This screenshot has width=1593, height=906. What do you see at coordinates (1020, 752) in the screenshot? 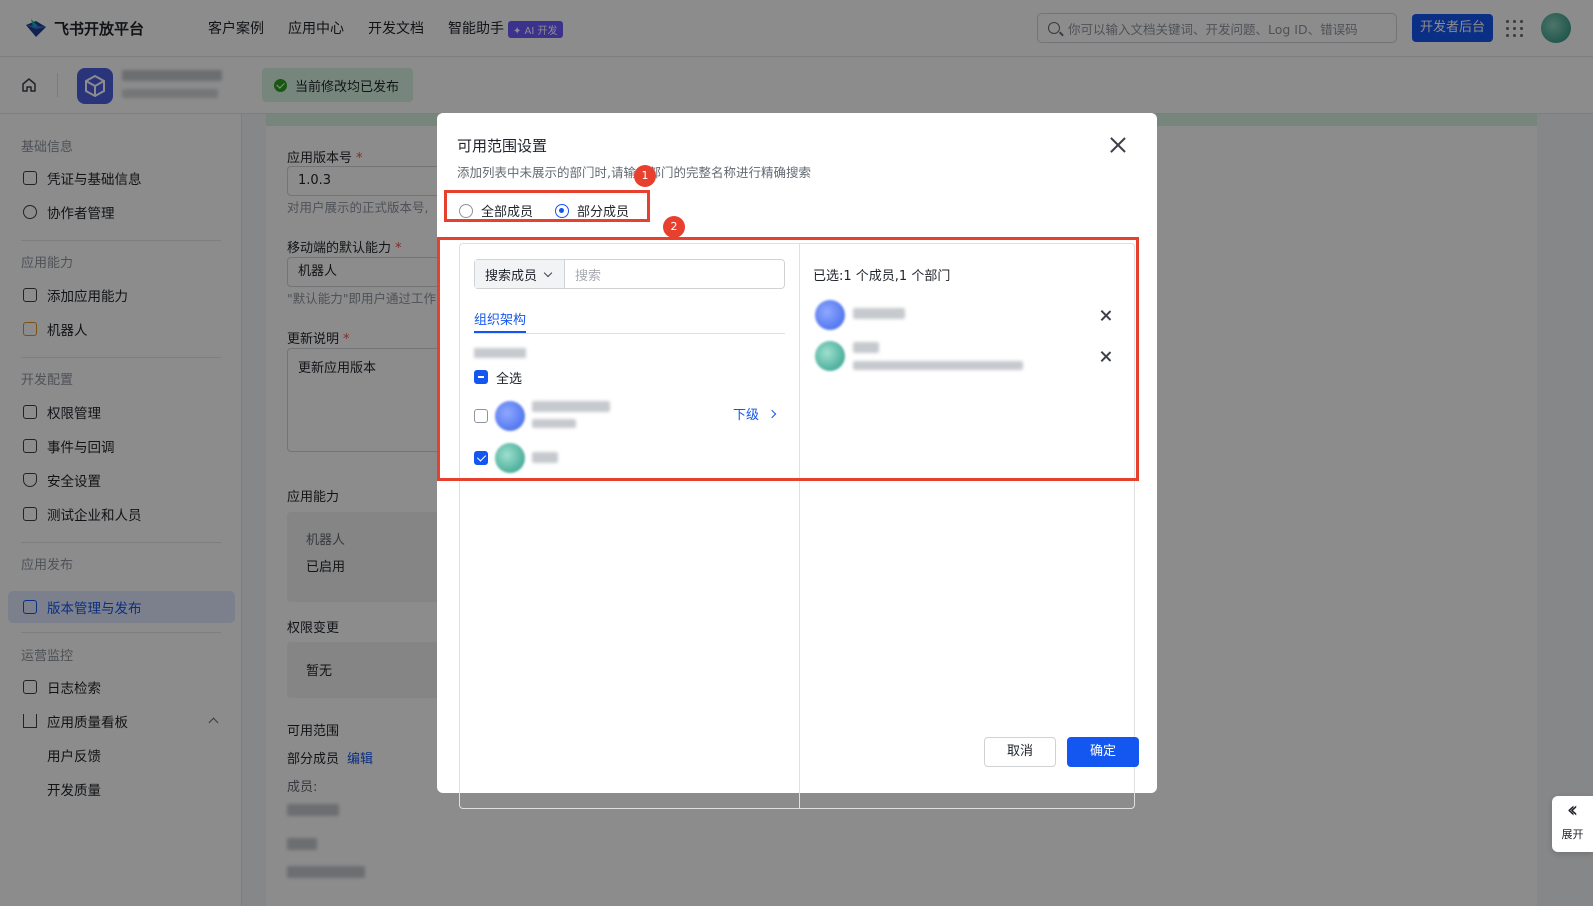
I see `cancel-button: 取消` at bounding box center [1020, 752].